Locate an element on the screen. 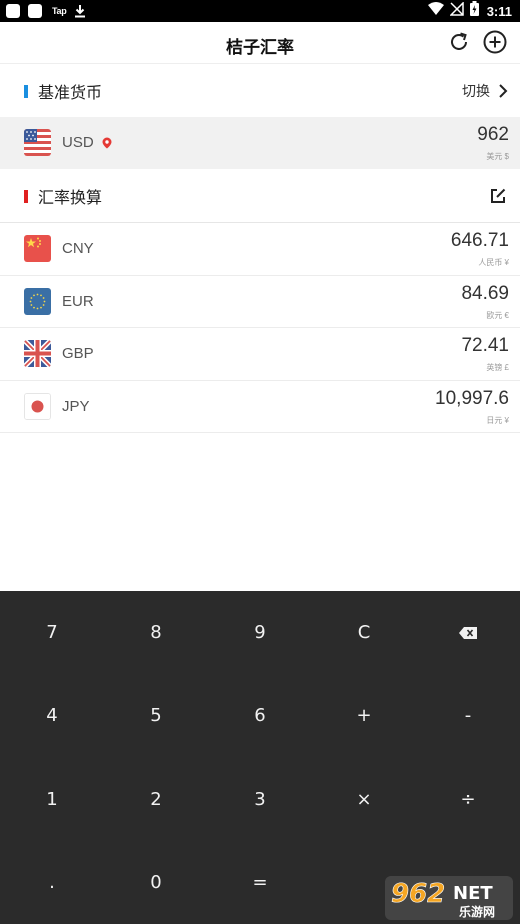 The height and width of the screenshot is (924, 520). refresh-button is located at coordinates (459, 42).